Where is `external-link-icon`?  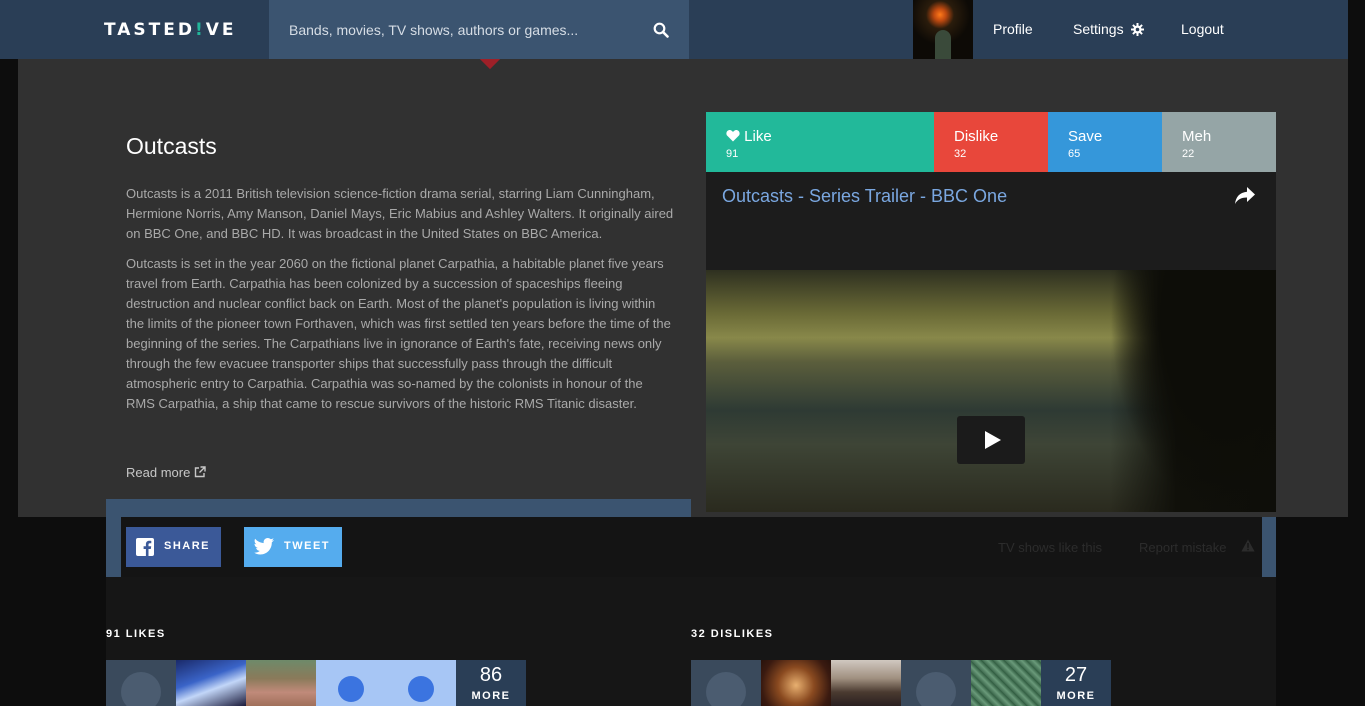
external-link-icon is located at coordinates (200, 472).